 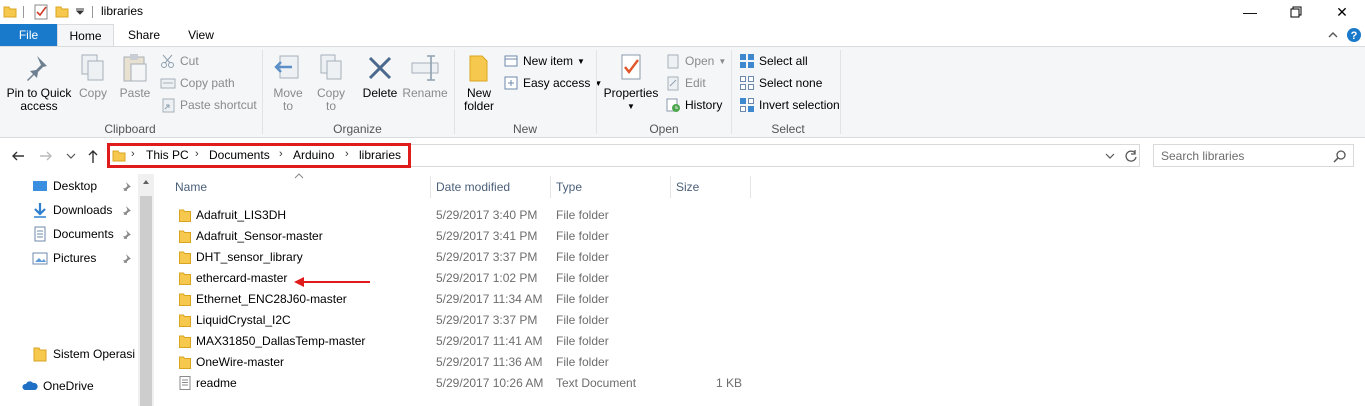 I want to click on file-name: readme, so click(x=216, y=383).